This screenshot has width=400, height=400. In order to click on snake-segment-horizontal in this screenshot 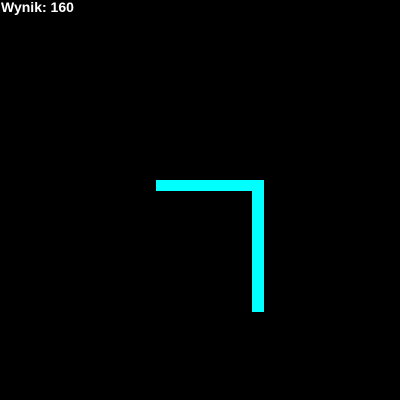, I will do `click(210, 185)`.